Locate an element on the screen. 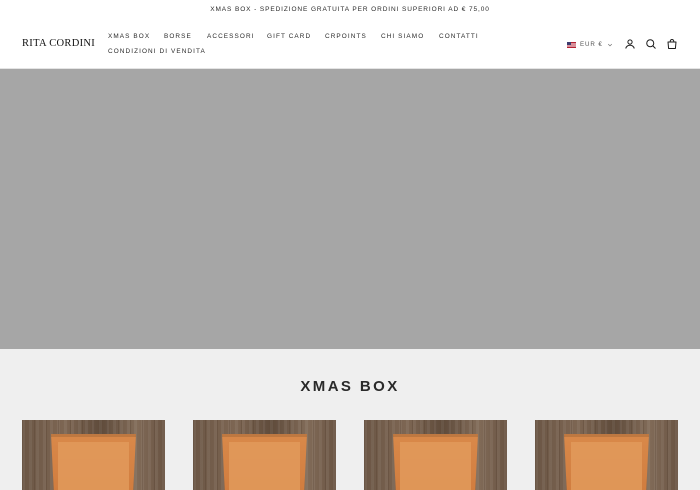 This screenshot has width=700, height=490. search-icon is located at coordinates (651, 44).